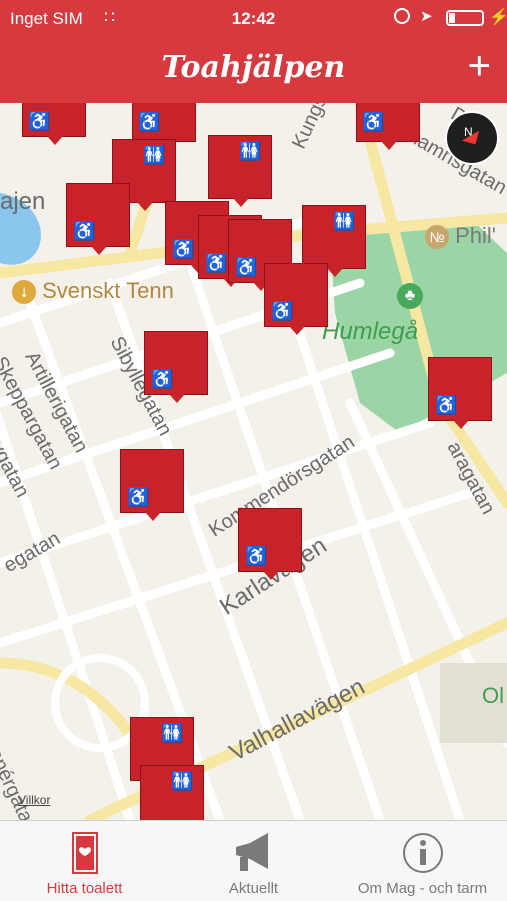 This screenshot has height=901, width=507. What do you see at coordinates (475, 235) in the screenshot?
I see `poi-label: Phil'` at bounding box center [475, 235].